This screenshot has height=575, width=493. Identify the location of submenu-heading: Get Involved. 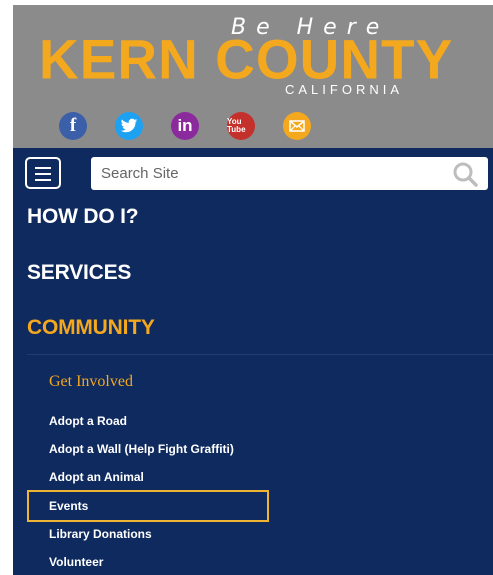
(91, 382).